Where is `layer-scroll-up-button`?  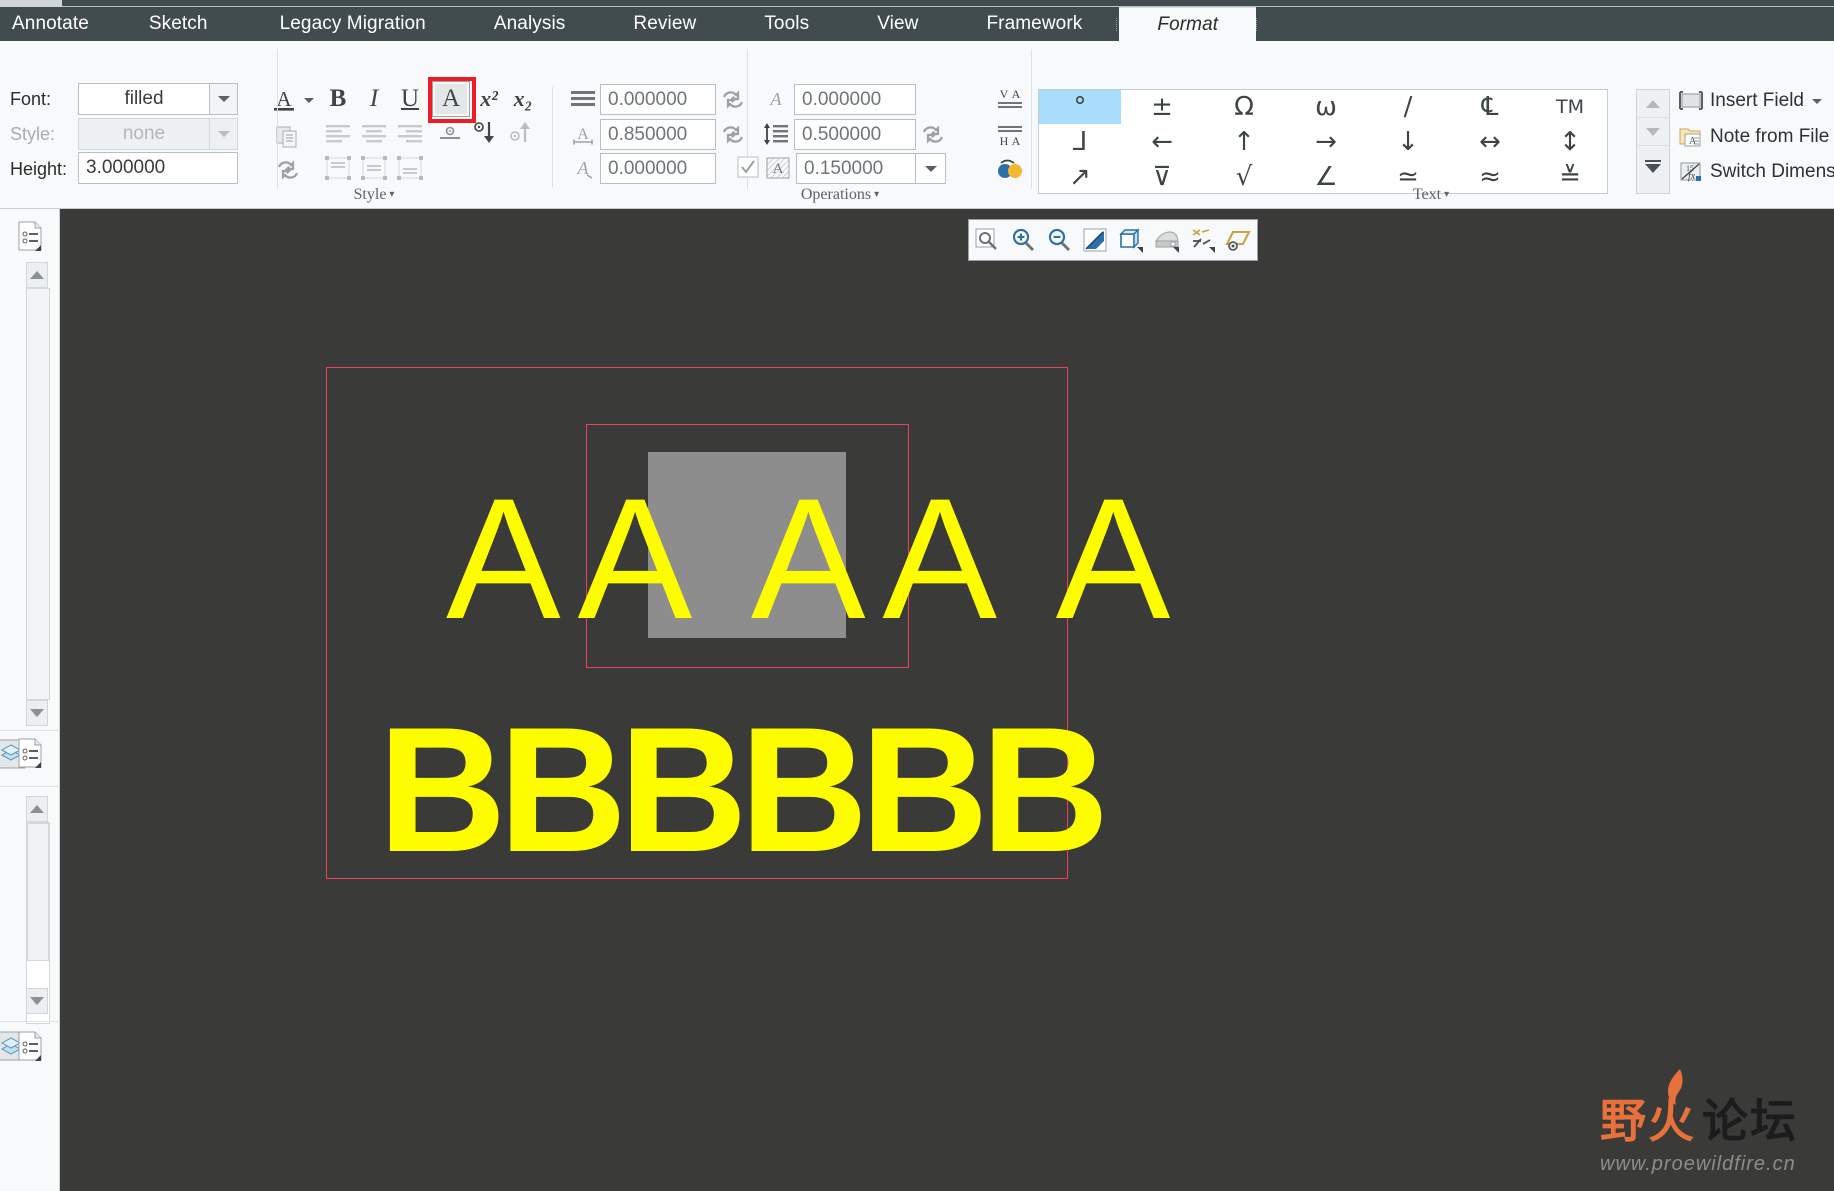 layer-scroll-up-button is located at coordinates (37, 809).